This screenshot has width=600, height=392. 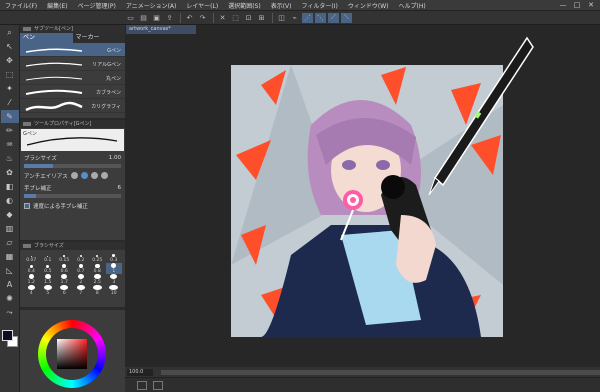 What do you see at coordinates (235, 18) in the screenshot?
I see `transform-icon: ⬚` at bounding box center [235, 18].